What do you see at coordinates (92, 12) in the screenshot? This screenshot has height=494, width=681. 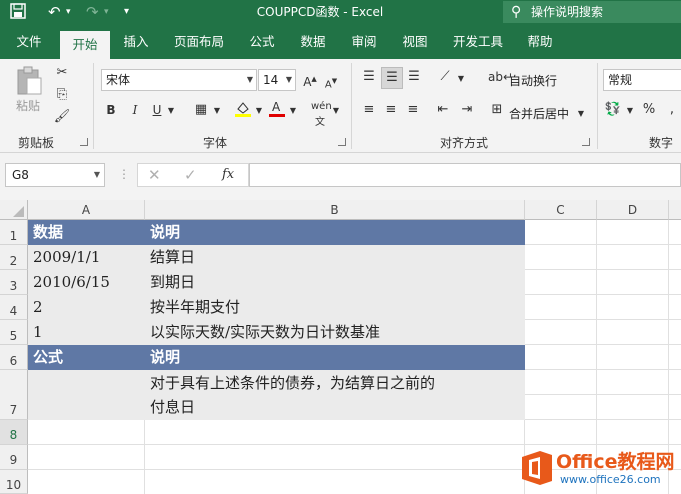 I see `redo-icon: ↷` at bounding box center [92, 12].